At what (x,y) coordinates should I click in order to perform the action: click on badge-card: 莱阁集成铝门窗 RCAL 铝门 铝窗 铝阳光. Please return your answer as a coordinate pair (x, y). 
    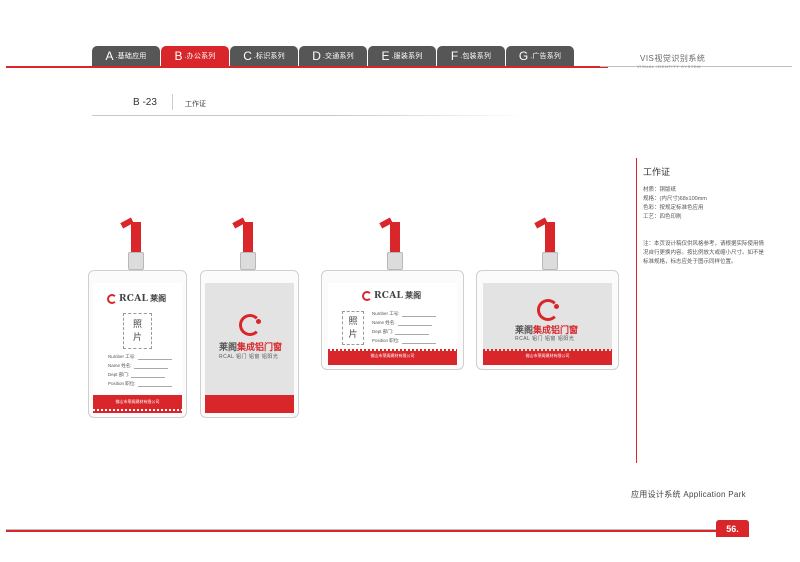
    Looking at the image, I should click on (249, 348).